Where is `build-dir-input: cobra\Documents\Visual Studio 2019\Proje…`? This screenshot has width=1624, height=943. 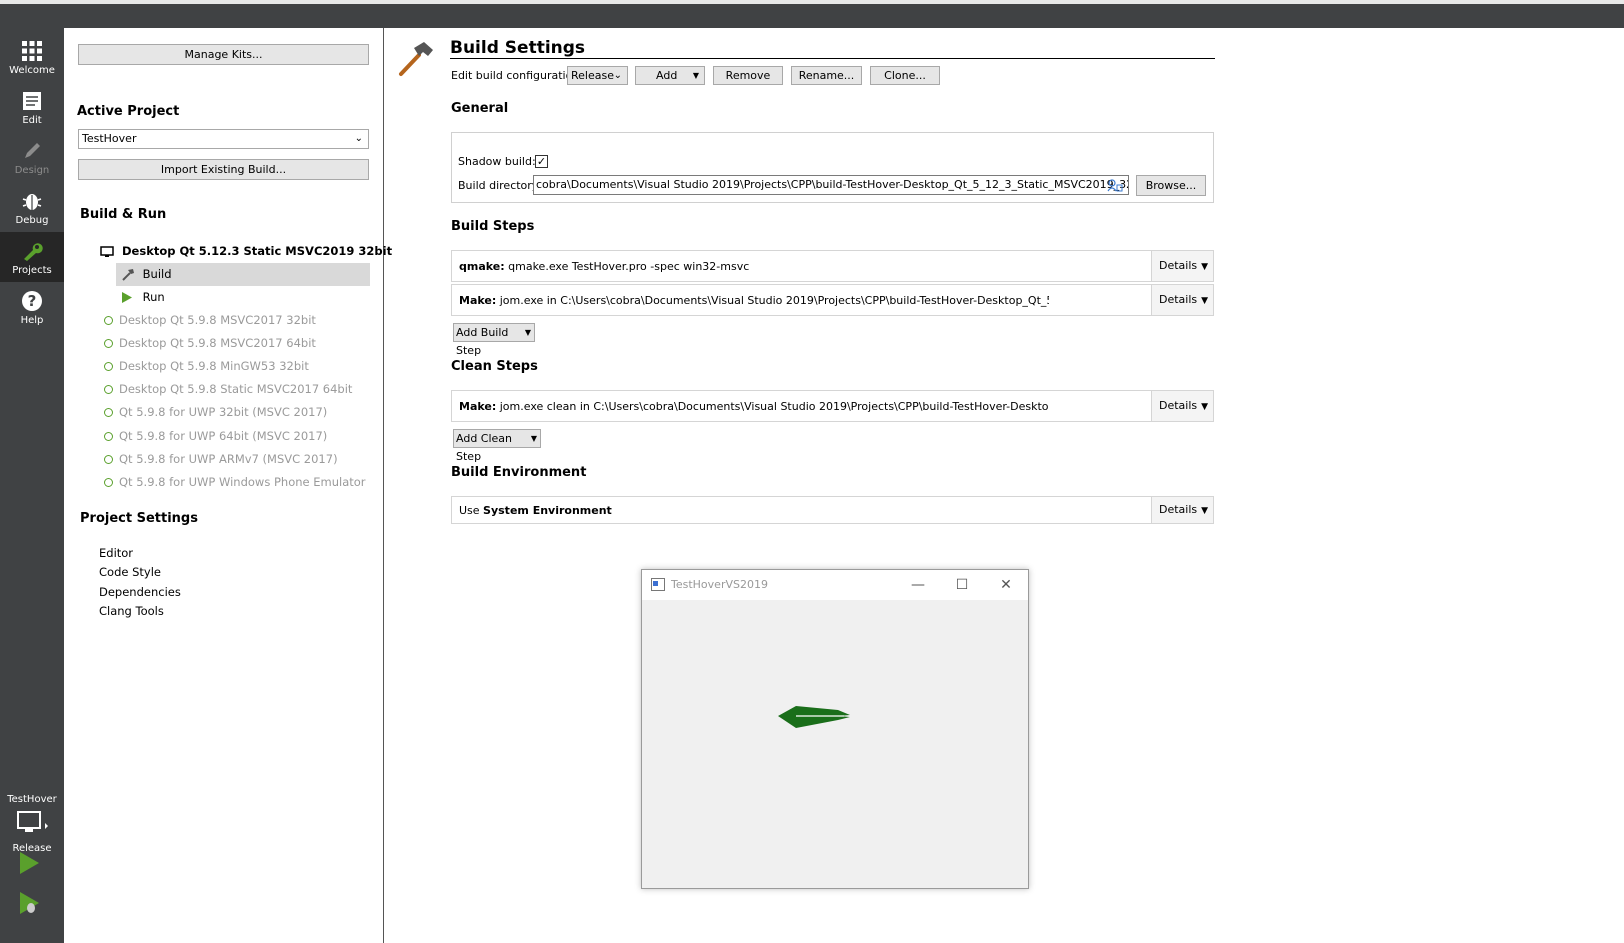
build-dir-input: cobra\Documents\Visual Studio 2019\Proje… is located at coordinates (831, 185).